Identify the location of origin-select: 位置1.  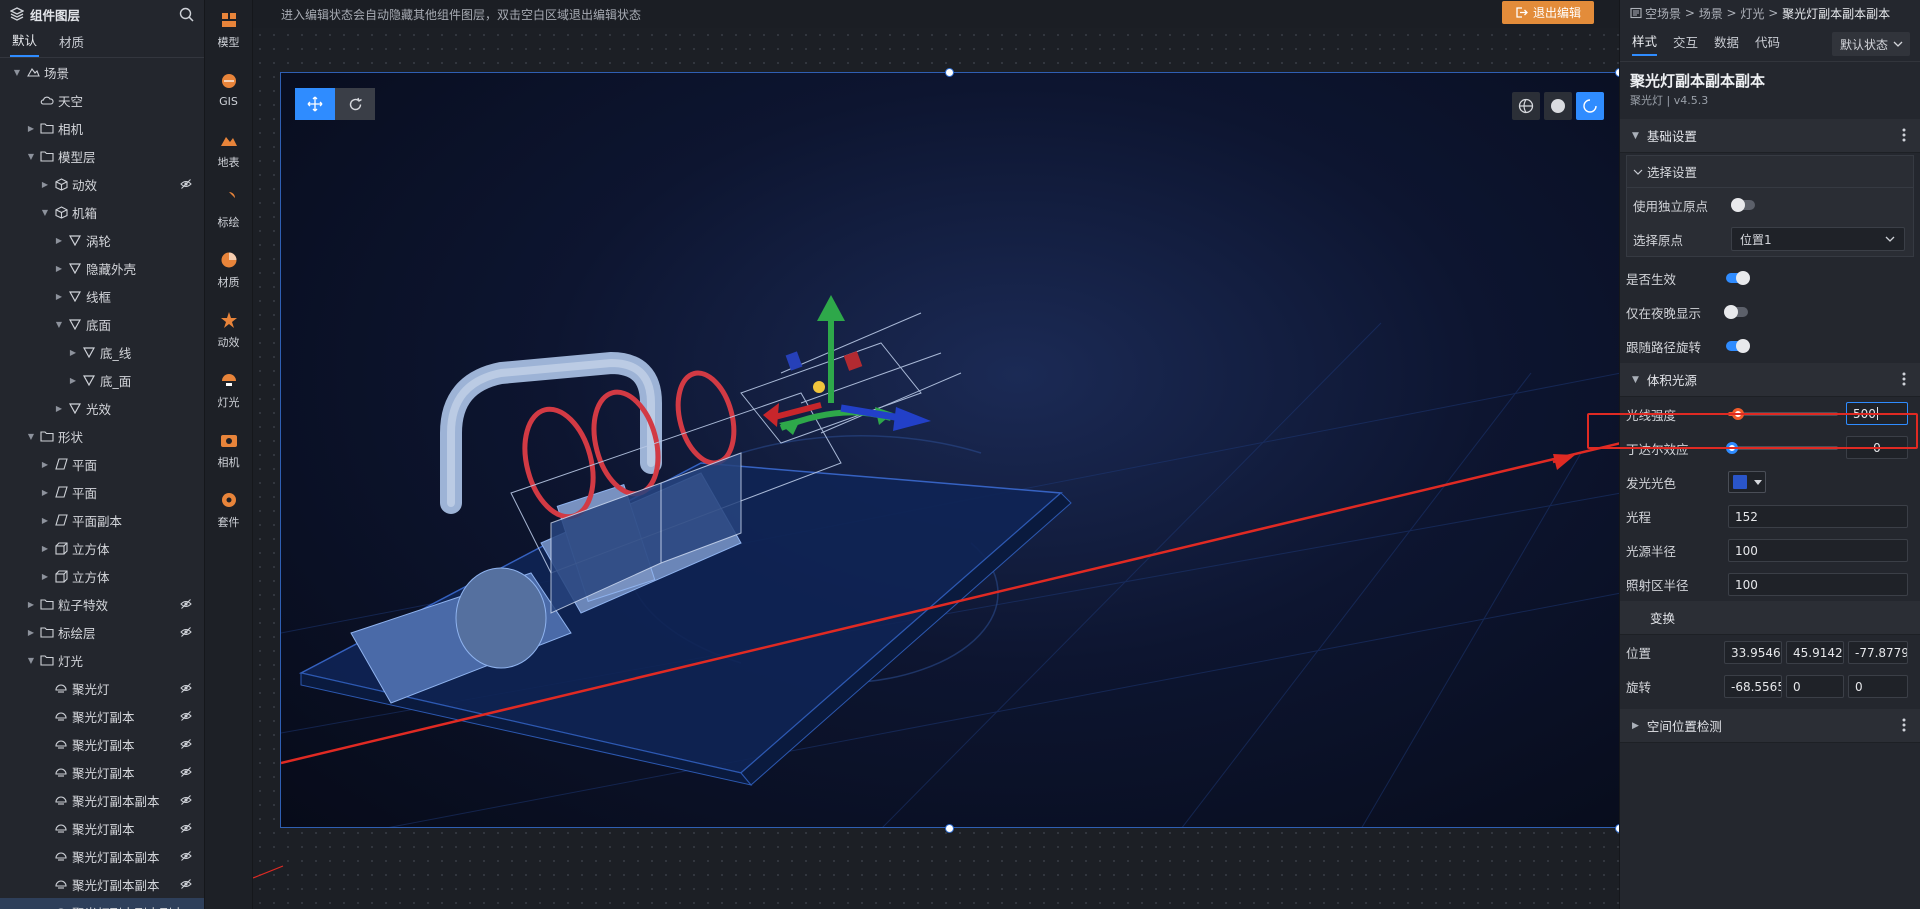
(1818, 239).